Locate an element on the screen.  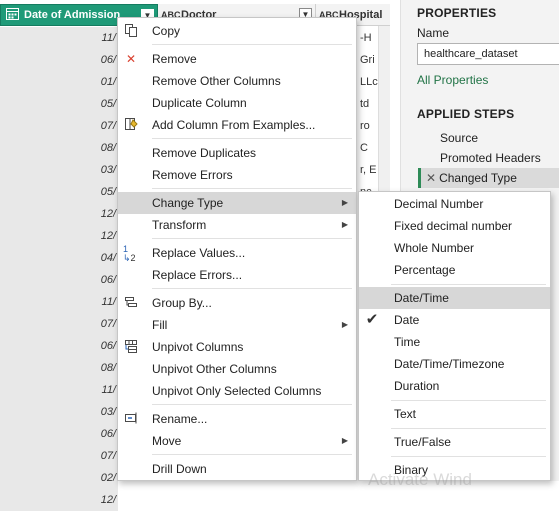
delete-step-icon: ✕ is located at coordinates (431, 178).